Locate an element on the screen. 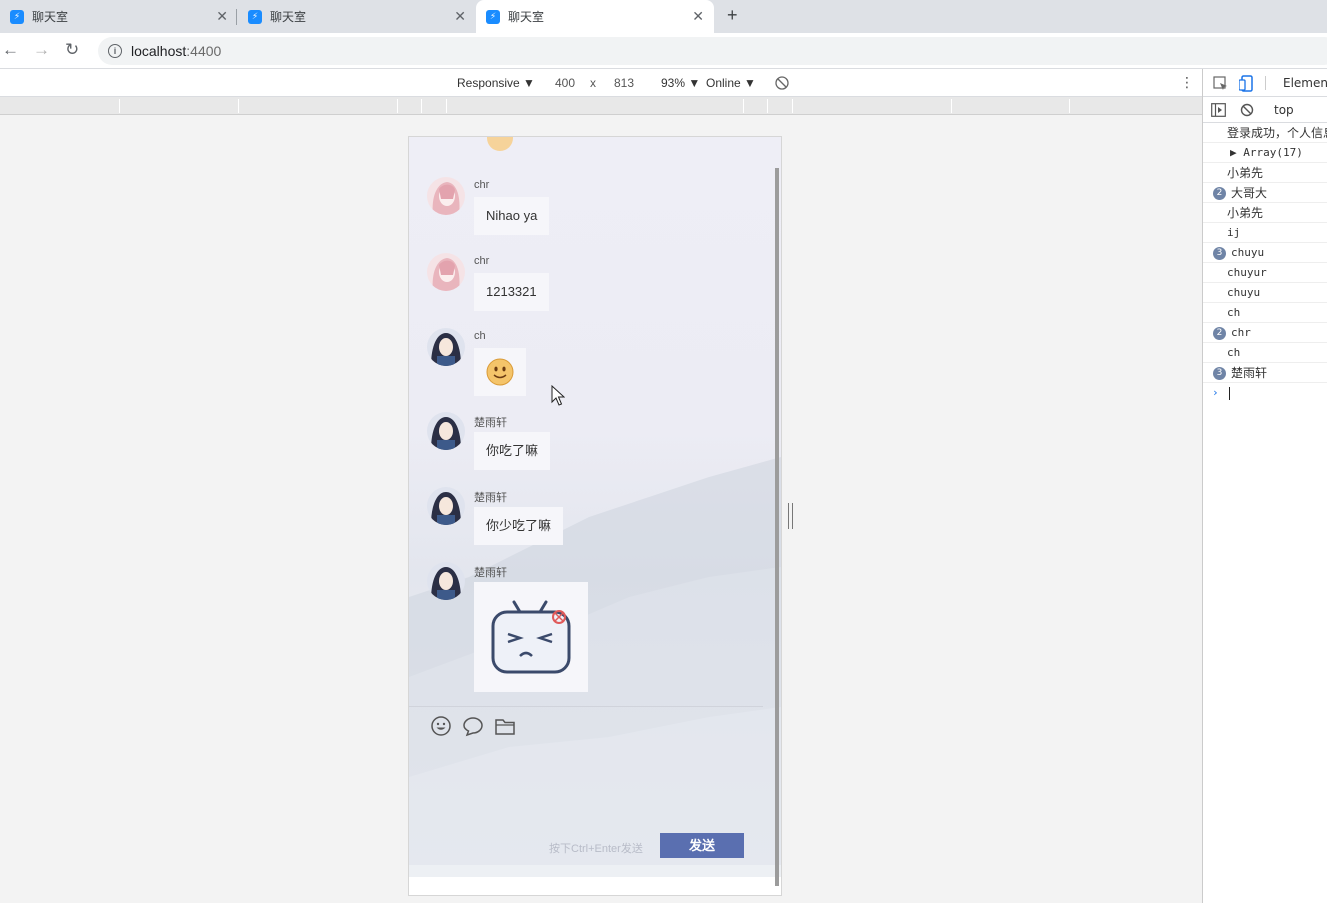  console-log-line: ▶ Array(17) is located at coordinates (1265, 153).